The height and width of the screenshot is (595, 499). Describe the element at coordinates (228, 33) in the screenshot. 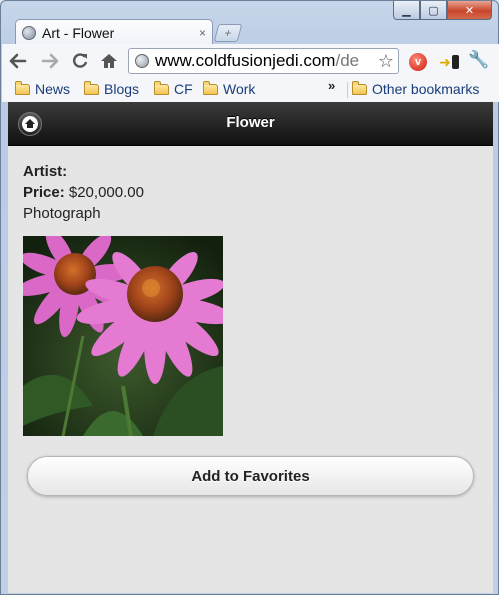

I see `new-tab-button: +` at that location.